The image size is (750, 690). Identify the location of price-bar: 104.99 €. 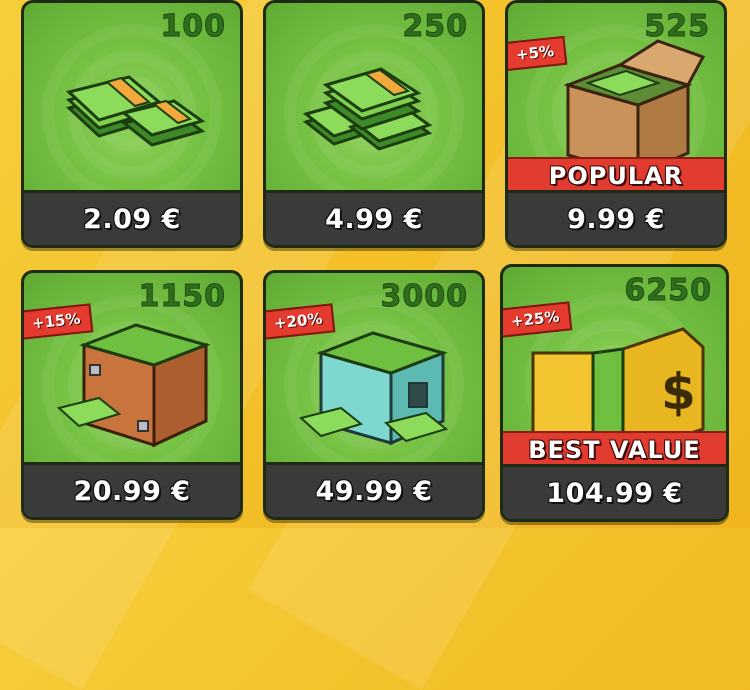
(614, 491).